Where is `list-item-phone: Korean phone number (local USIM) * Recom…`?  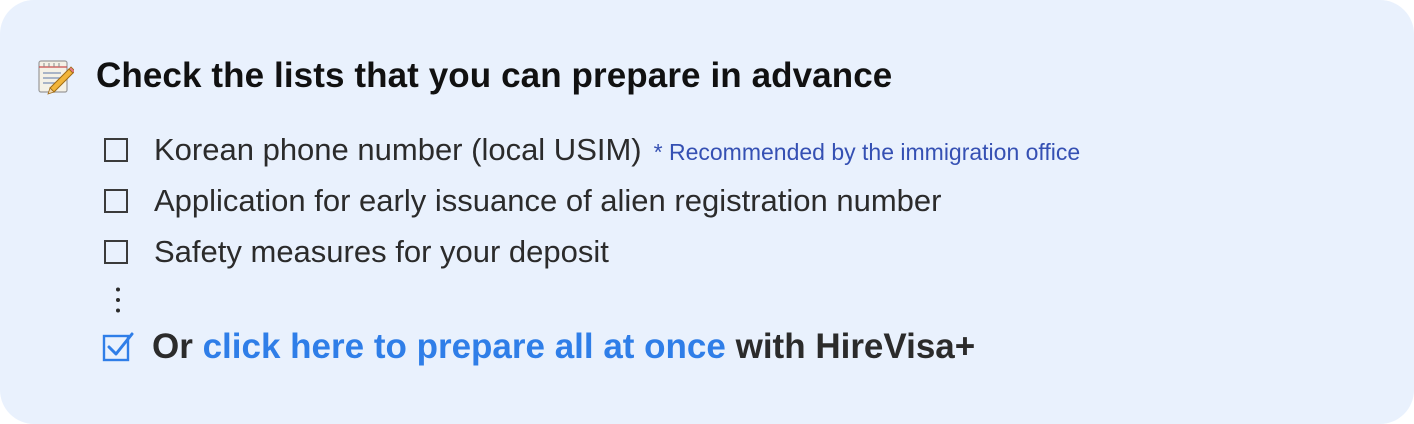
list-item-phone: Korean phone number (local USIM) * Recom… is located at coordinates (734, 149).